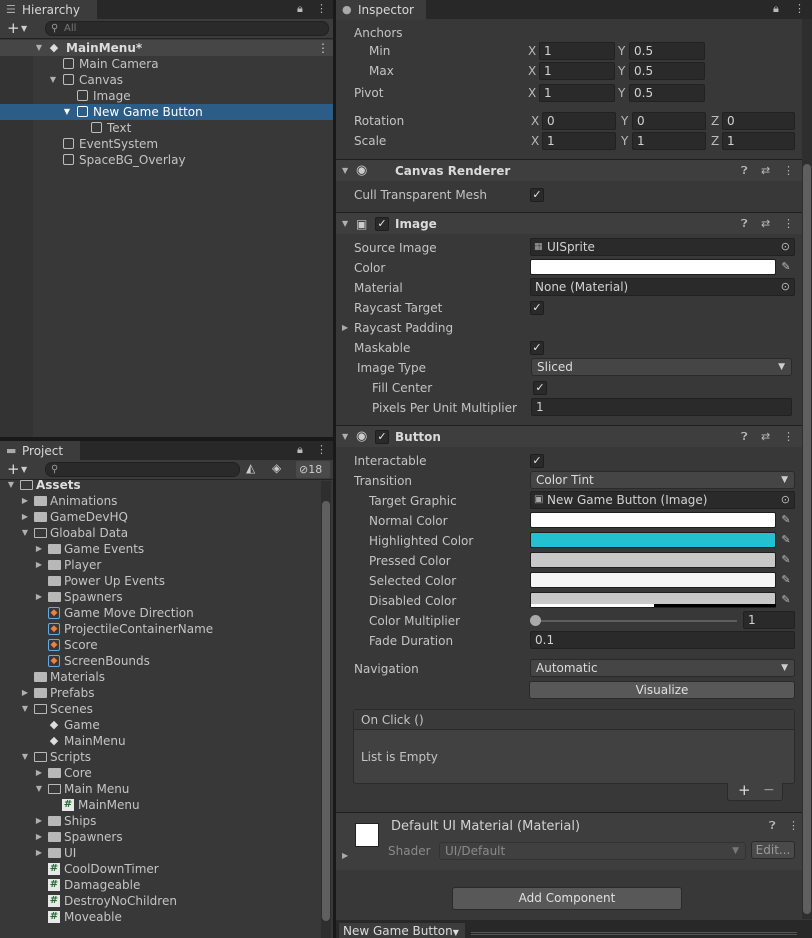 The image size is (812, 938). What do you see at coordinates (758, 121) in the screenshot?
I see `rotation-z-field: 0` at bounding box center [758, 121].